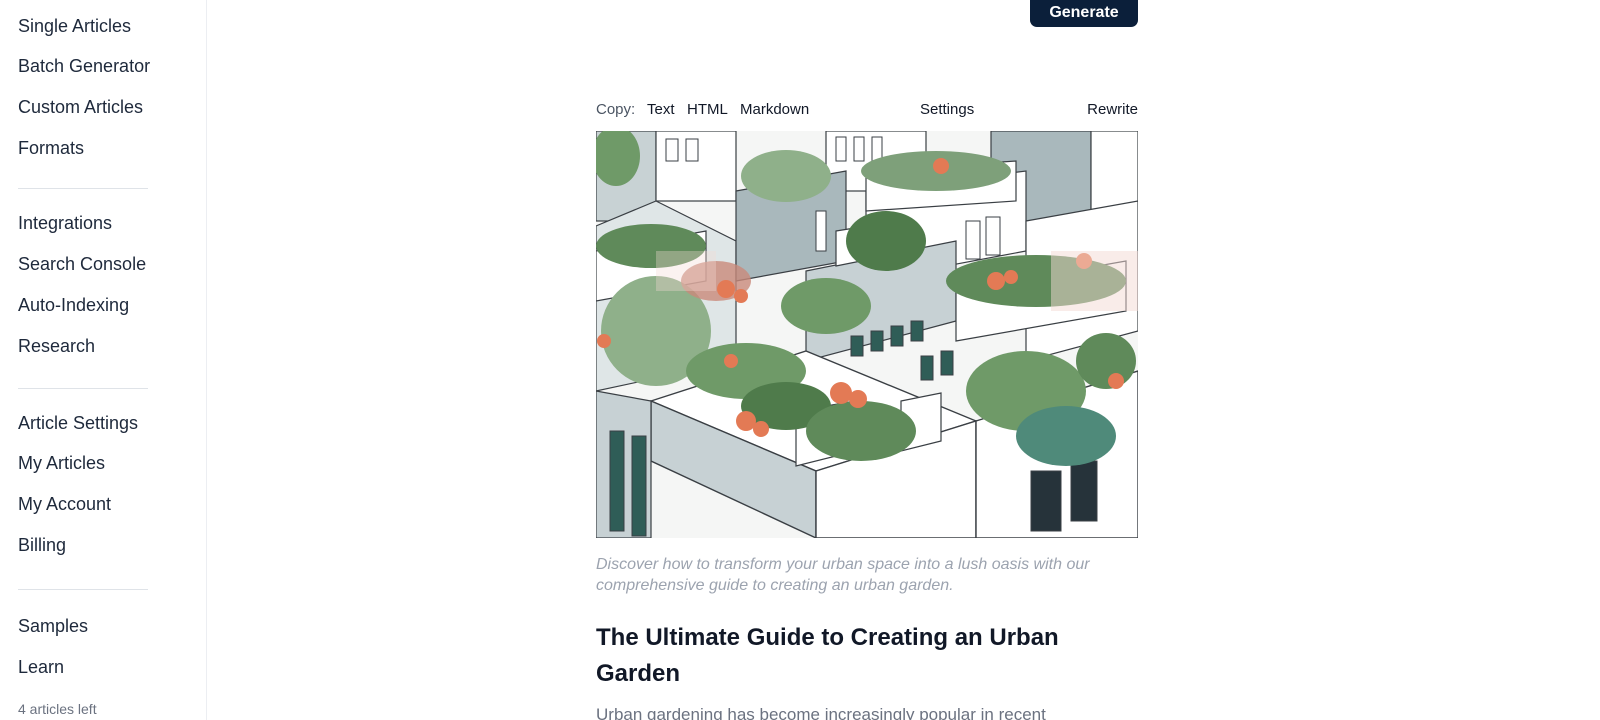 The height and width of the screenshot is (720, 1600). I want to click on sidebar-item-my-account: My Account, so click(64, 504).